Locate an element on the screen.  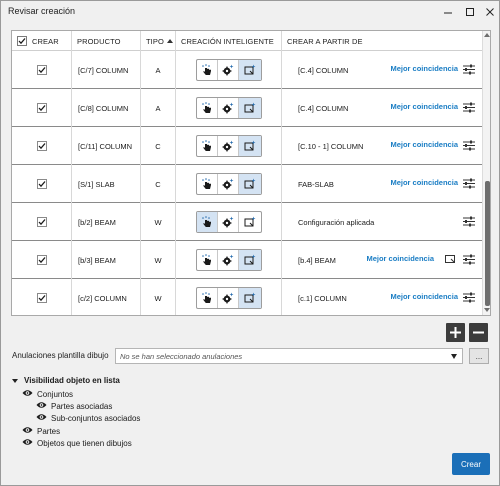
document-icon-button is located at coordinates (451, 259).